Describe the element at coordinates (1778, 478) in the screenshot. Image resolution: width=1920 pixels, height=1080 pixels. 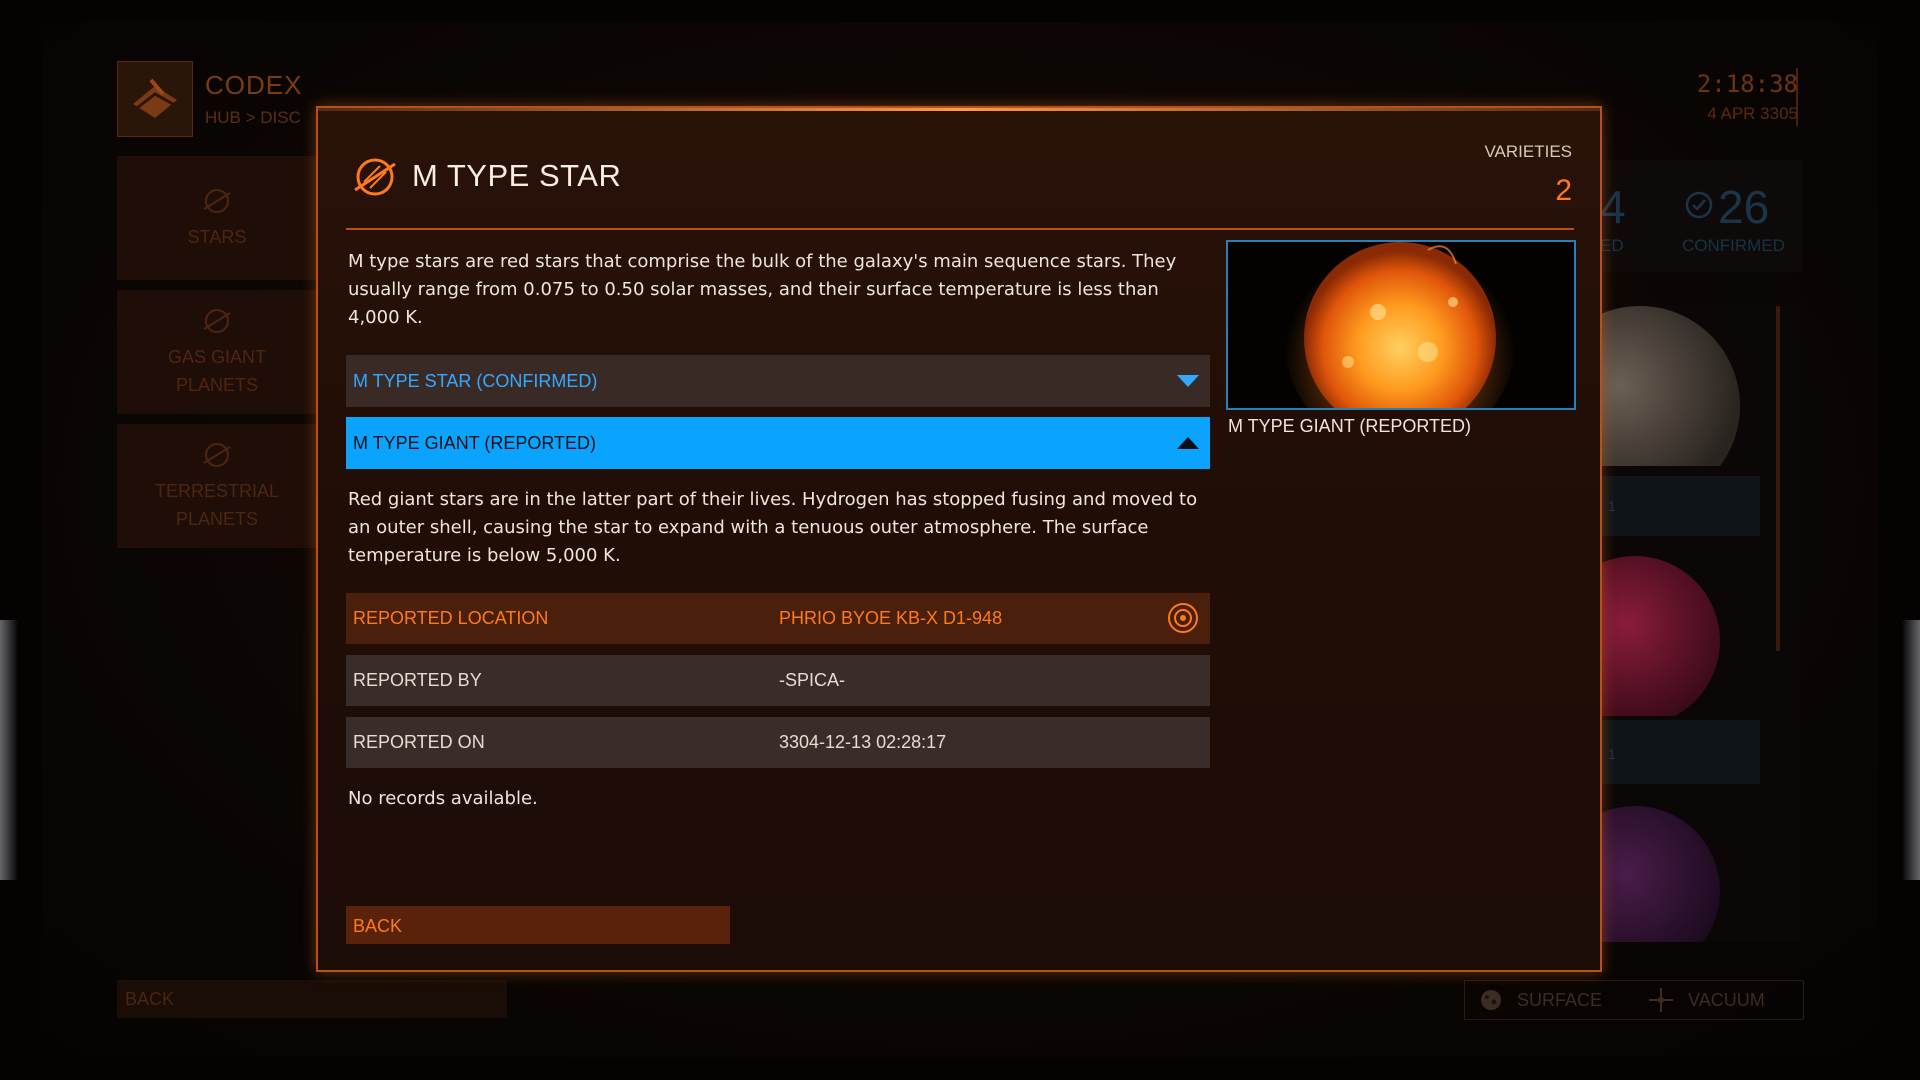
I see `list-scrollbar` at that location.